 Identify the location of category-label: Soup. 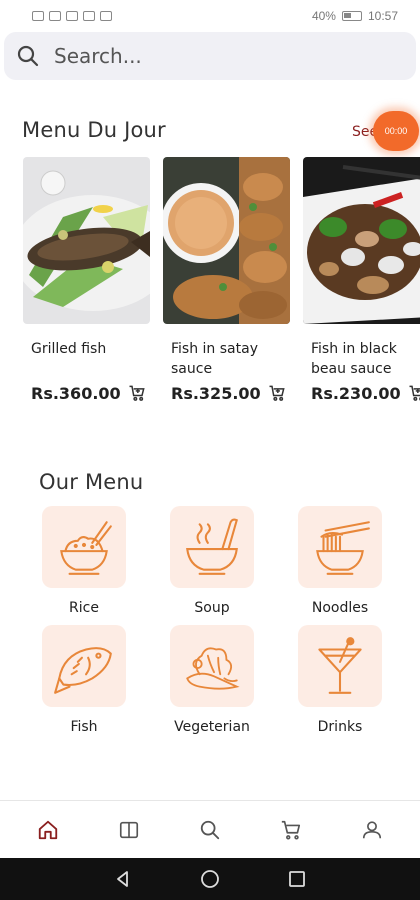
(212, 608).